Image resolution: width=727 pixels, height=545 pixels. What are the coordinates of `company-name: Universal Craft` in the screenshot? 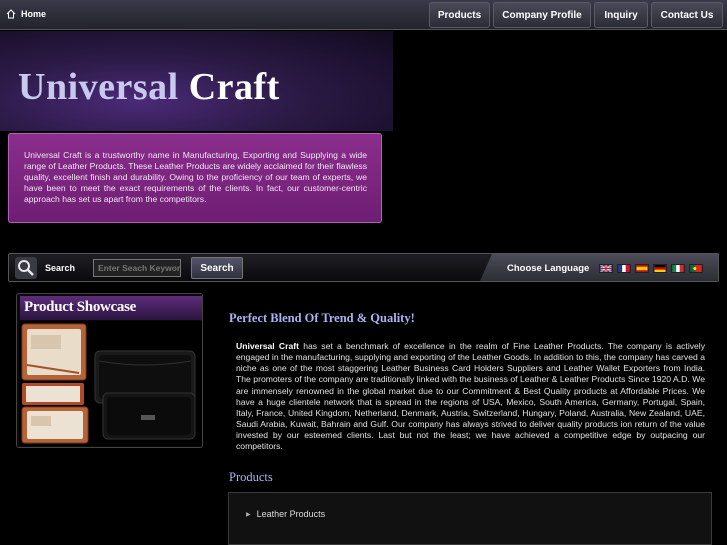 It's located at (267, 346).